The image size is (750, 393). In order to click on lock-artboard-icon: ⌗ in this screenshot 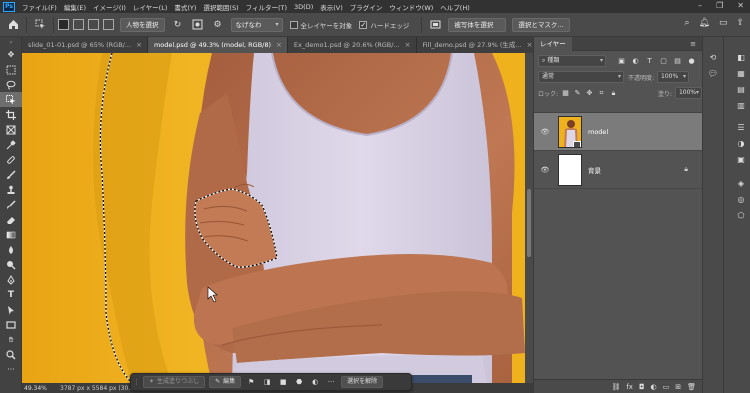, I will do `click(601, 93)`.